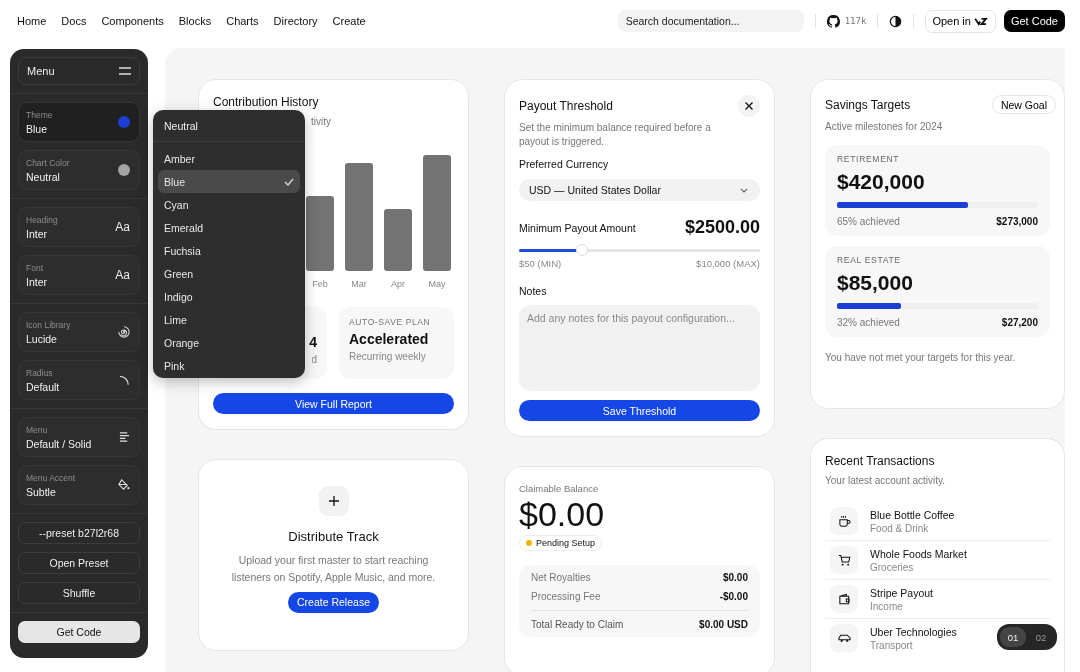 This screenshot has height=672, width=1080. Describe the element at coordinates (880, 461) in the screenshot. I see `card-title: Recent Transactions` at that location.